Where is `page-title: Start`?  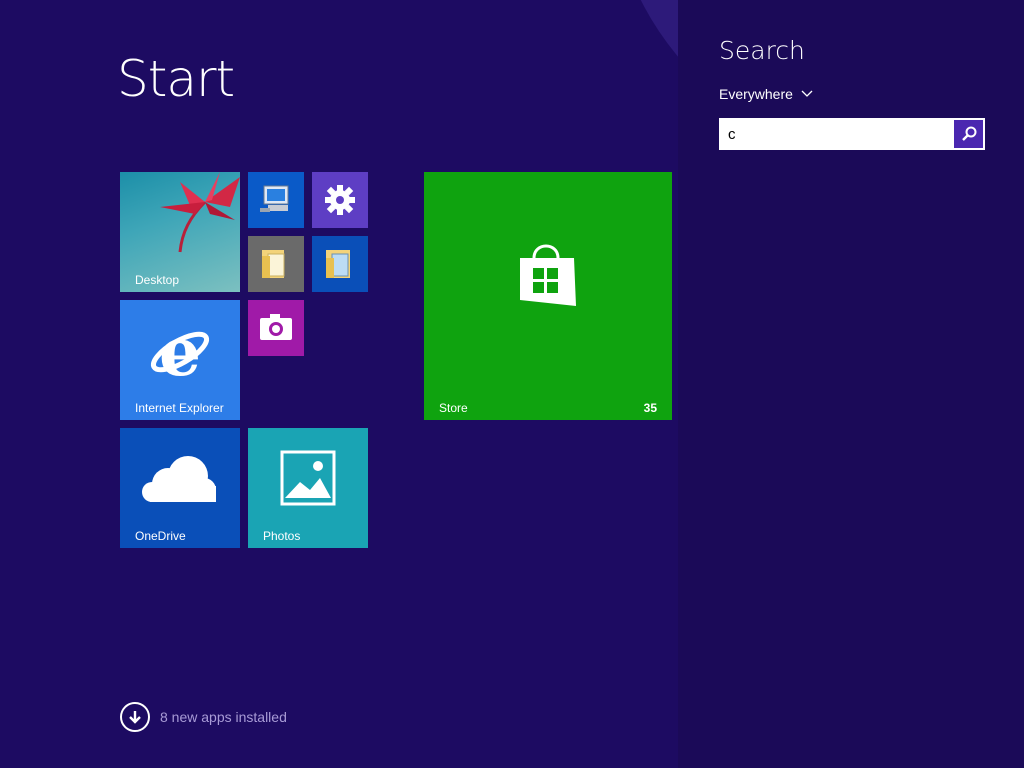
page-title: Start is located at coordinates (176, 79).